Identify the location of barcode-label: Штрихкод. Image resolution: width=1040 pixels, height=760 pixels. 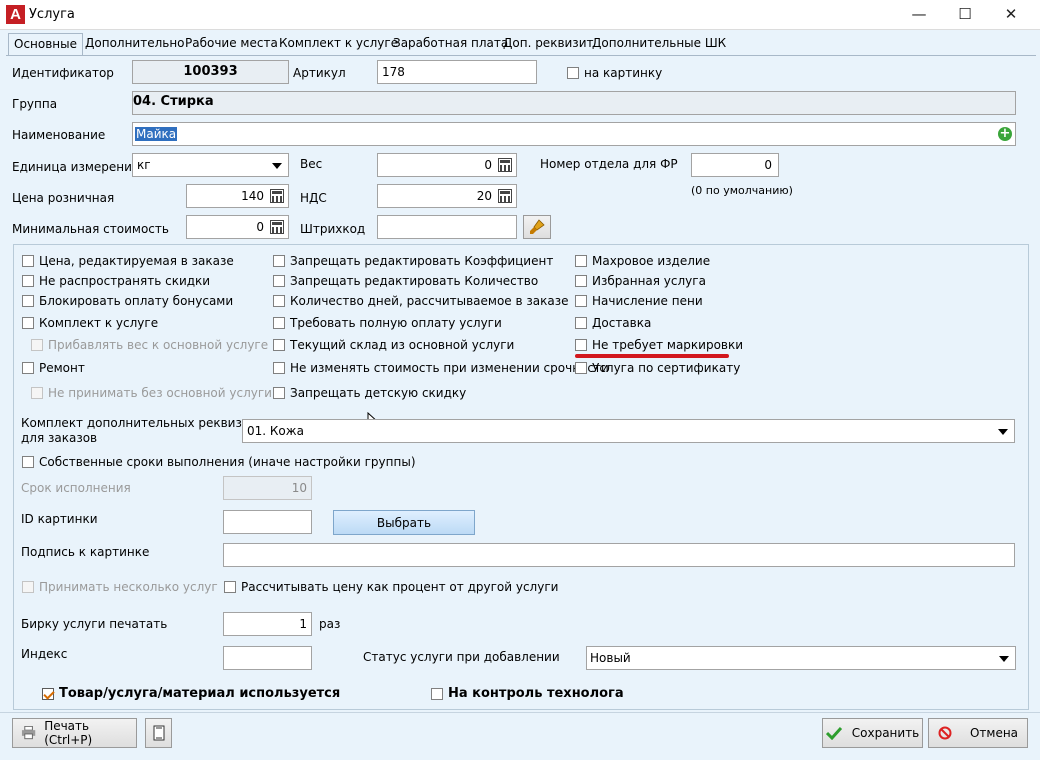
(333, 229).